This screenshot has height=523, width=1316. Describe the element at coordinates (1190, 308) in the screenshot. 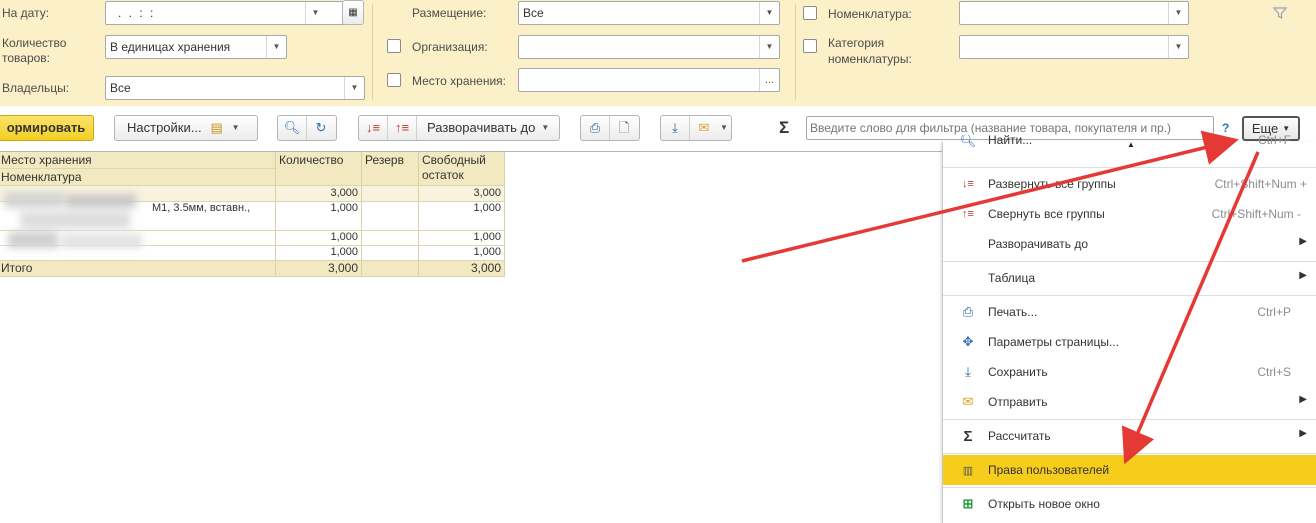

I see `arrow-to-user-rights` at that location.